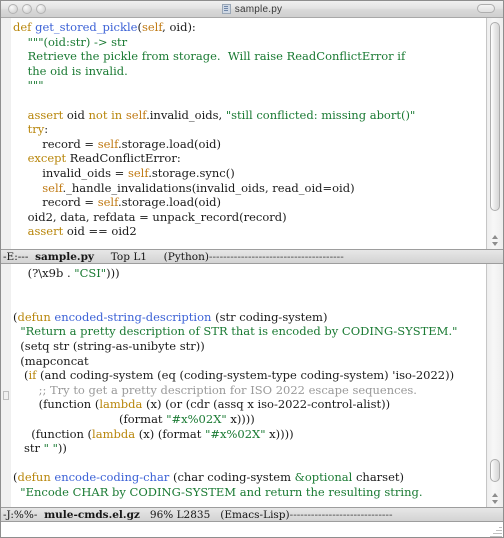 The height and width of the screenshot is (538, 504). I want to click on title-group: sample.py, so click(252, 9).